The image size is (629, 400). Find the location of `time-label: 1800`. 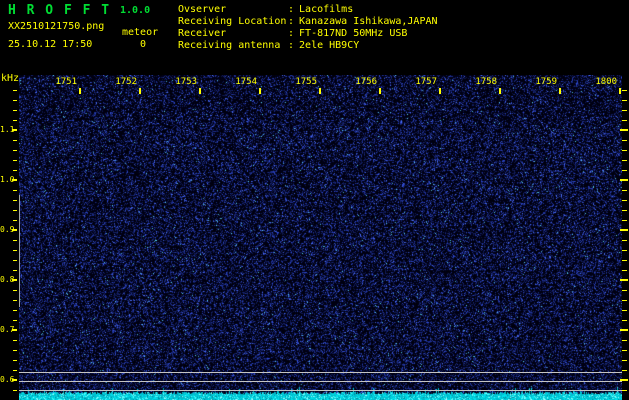

time-label: 1800 is located at coordinates (606, 82).